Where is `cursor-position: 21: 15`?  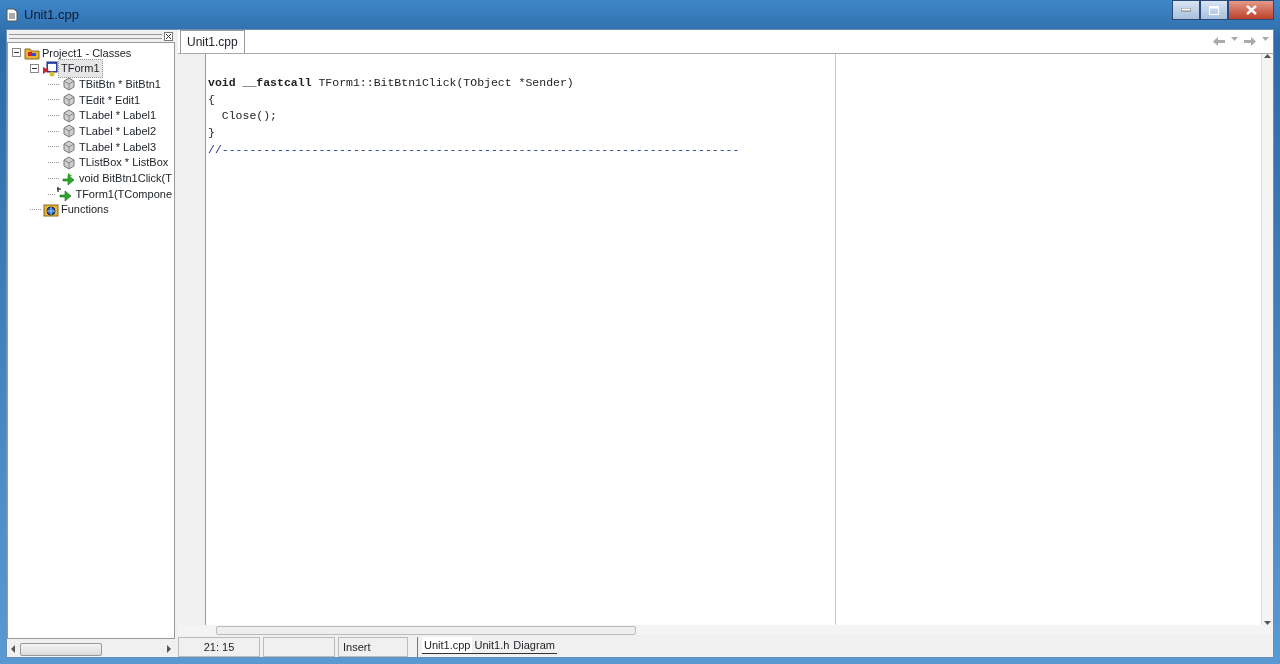 cursor-position: 21: 15 is located at coordinates (219, 647).